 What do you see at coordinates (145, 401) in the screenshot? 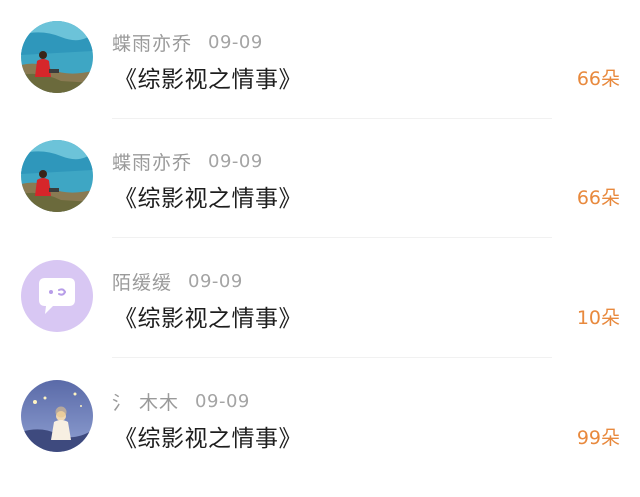
I see `username: 氵 木木` at bounding box center [145, 401].